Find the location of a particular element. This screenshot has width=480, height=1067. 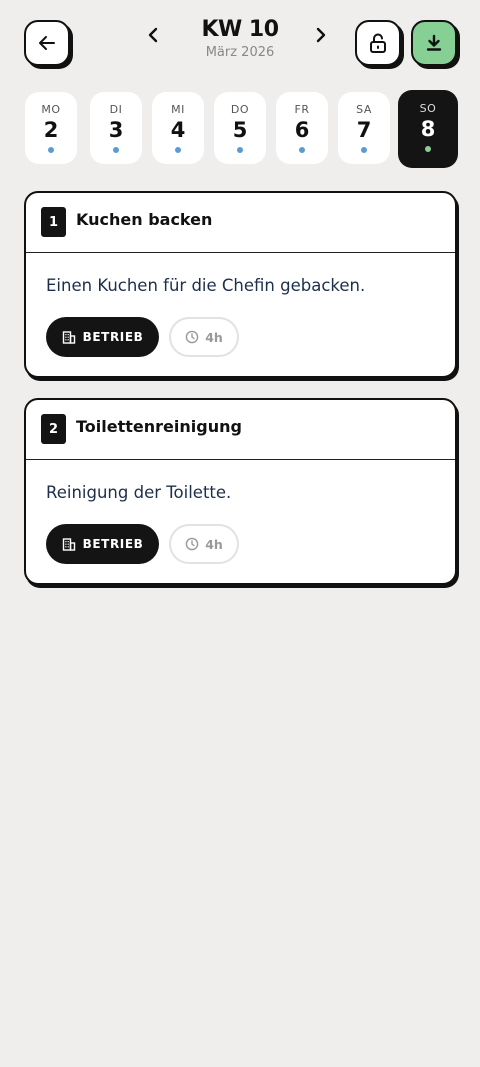

arrow-left-icon is located at coordinates (47, 43).